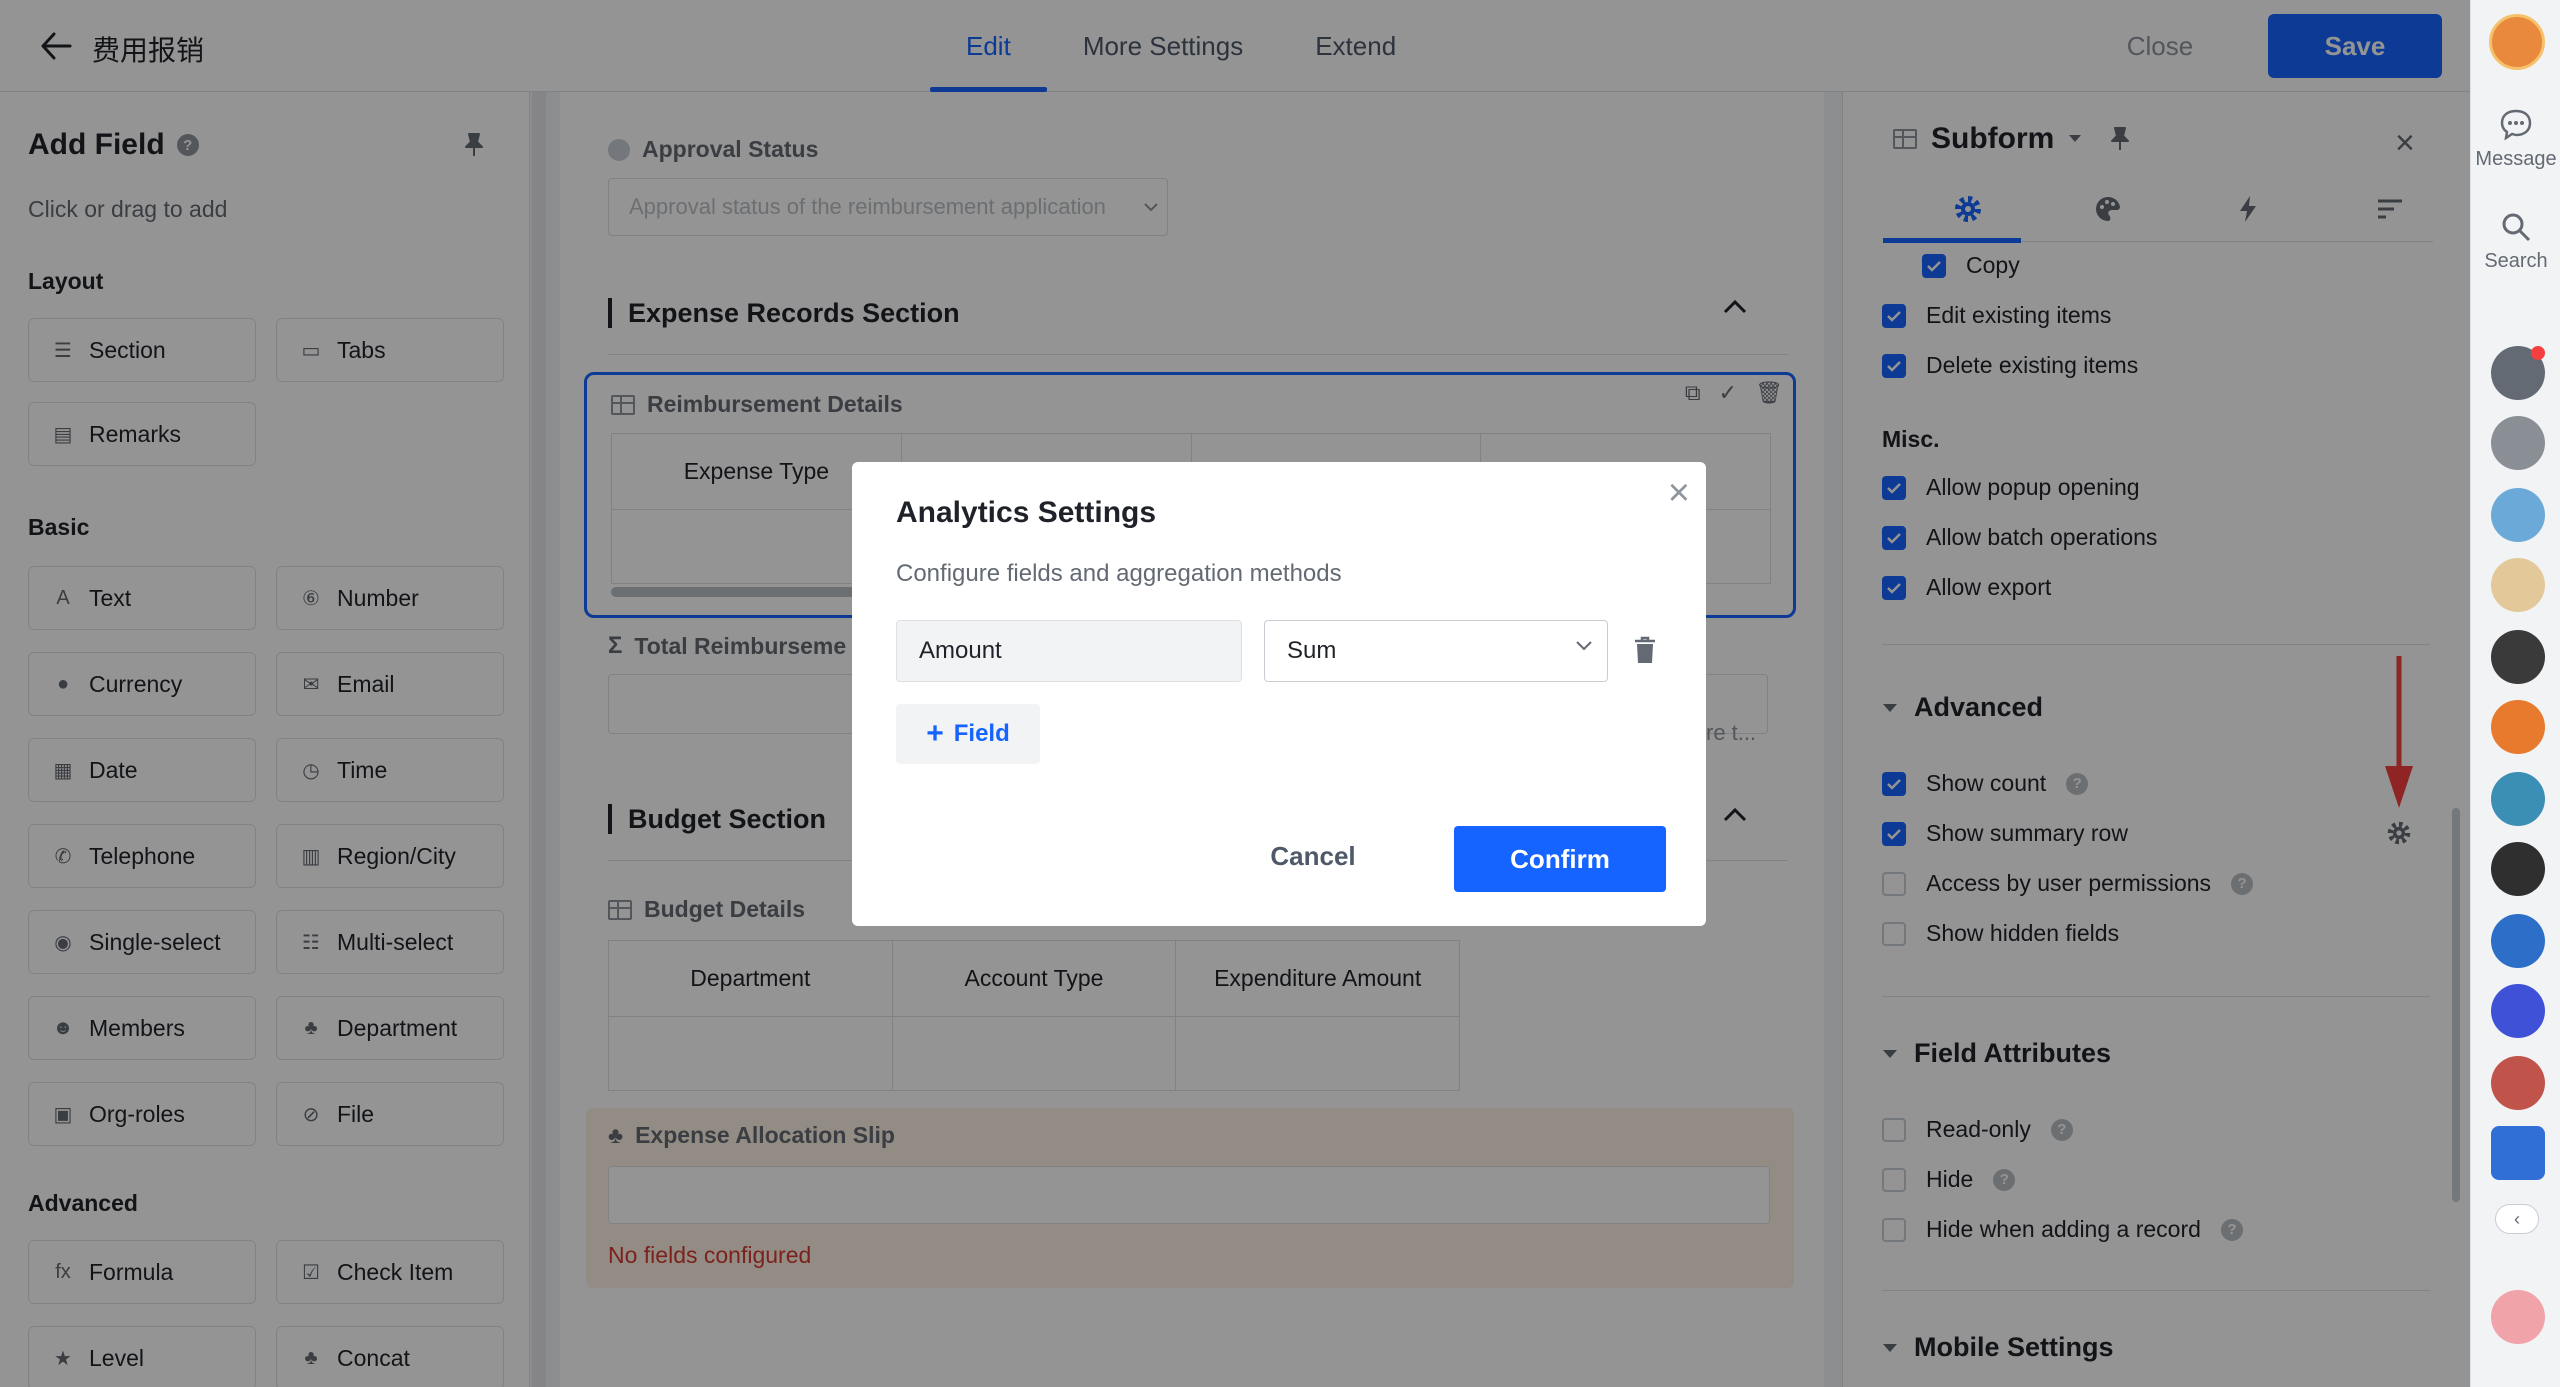 Image resolution: width=2560 pixels, height=1387 pixels. I want to click on notification-app-icon, so click(2518, 373).